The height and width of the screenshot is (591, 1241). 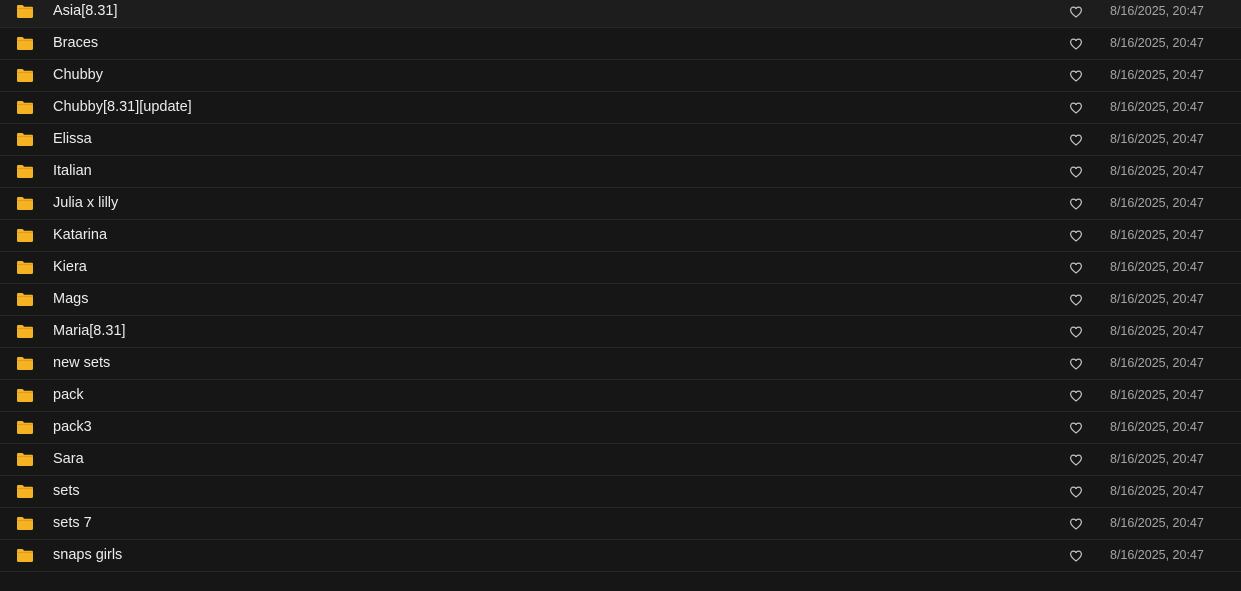 What do you see at coordinates (82, 363) in the screenshot?
I see `file-name: new sets` at bounding box center [82, 363].